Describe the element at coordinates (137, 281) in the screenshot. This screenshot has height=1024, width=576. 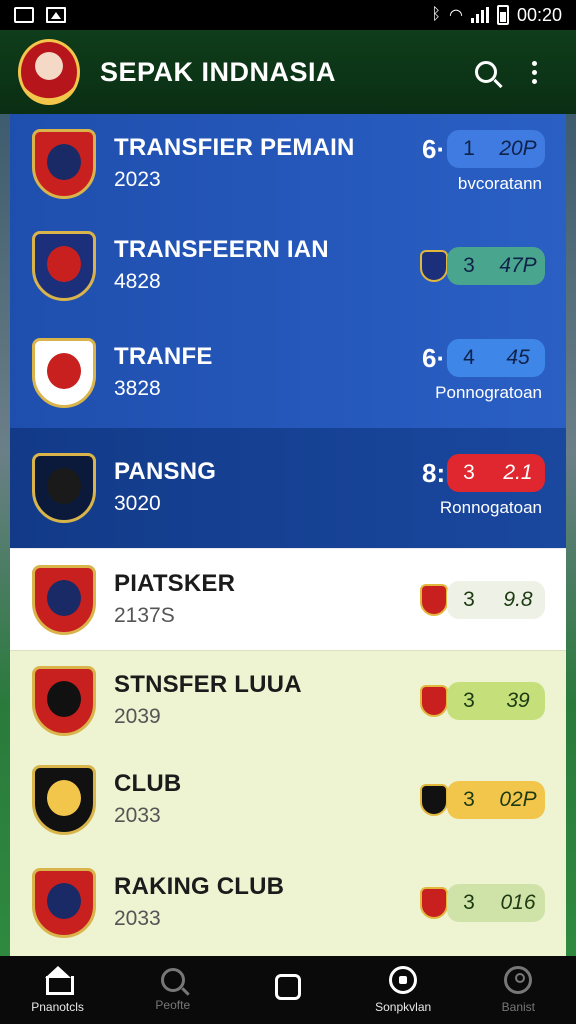
I see `club-year: 4828` at that location.